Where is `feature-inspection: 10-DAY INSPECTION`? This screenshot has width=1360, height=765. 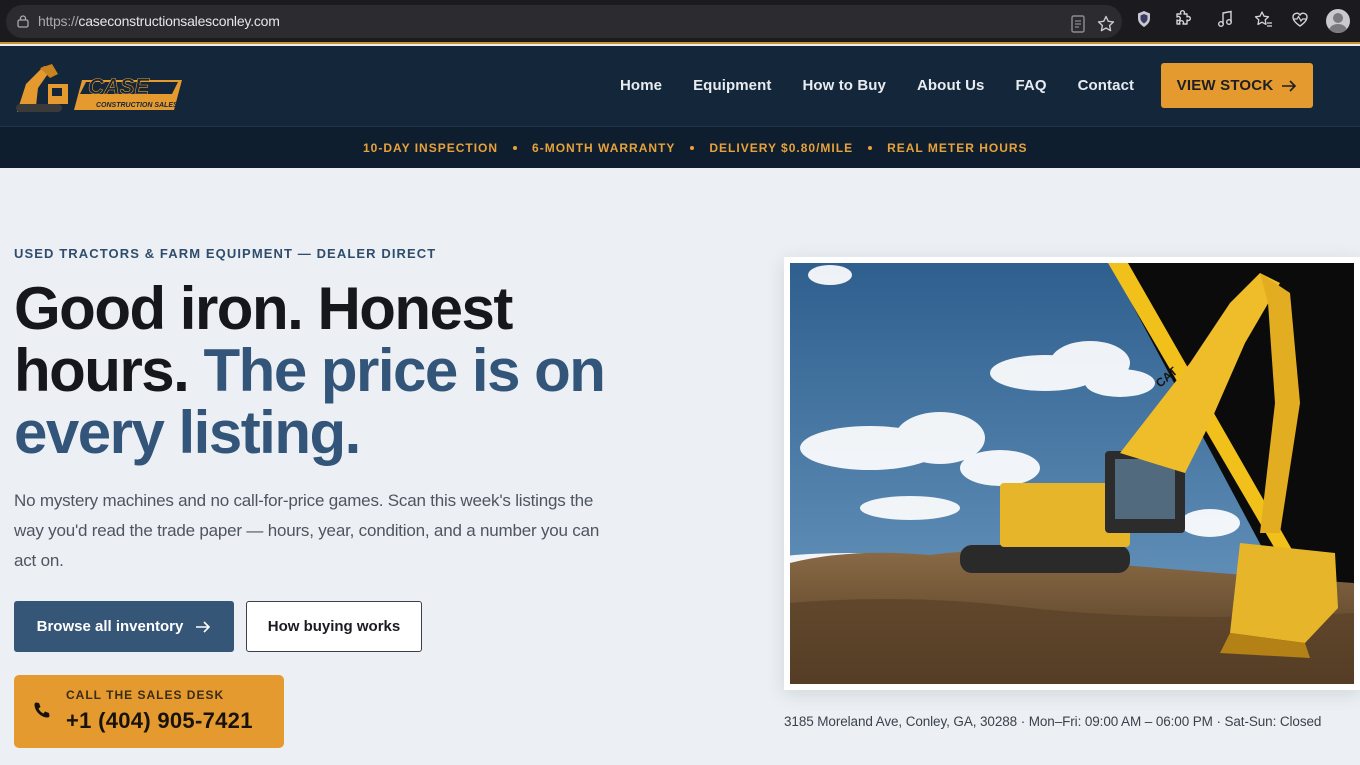
feature-inspection: 10-DAY INSPECTION is located at coordinates (431, 148).